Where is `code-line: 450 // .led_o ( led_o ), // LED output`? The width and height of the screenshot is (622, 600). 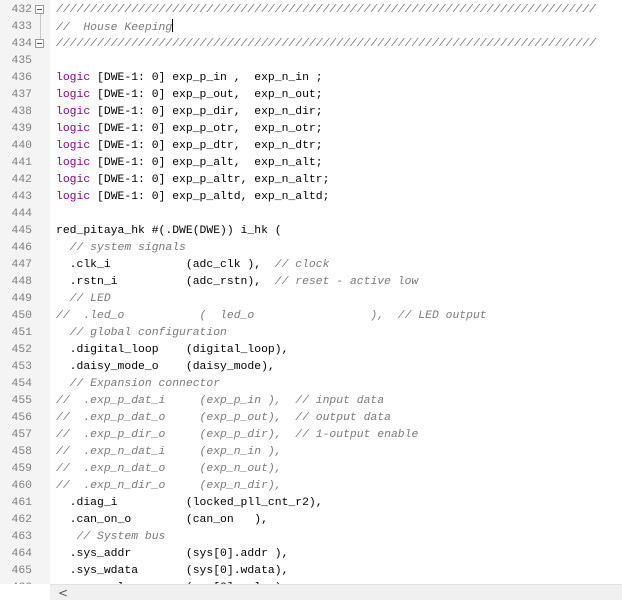 code-line: 450 // .led_o ( led_o ), // LED output is located at coordinates (311, 316).